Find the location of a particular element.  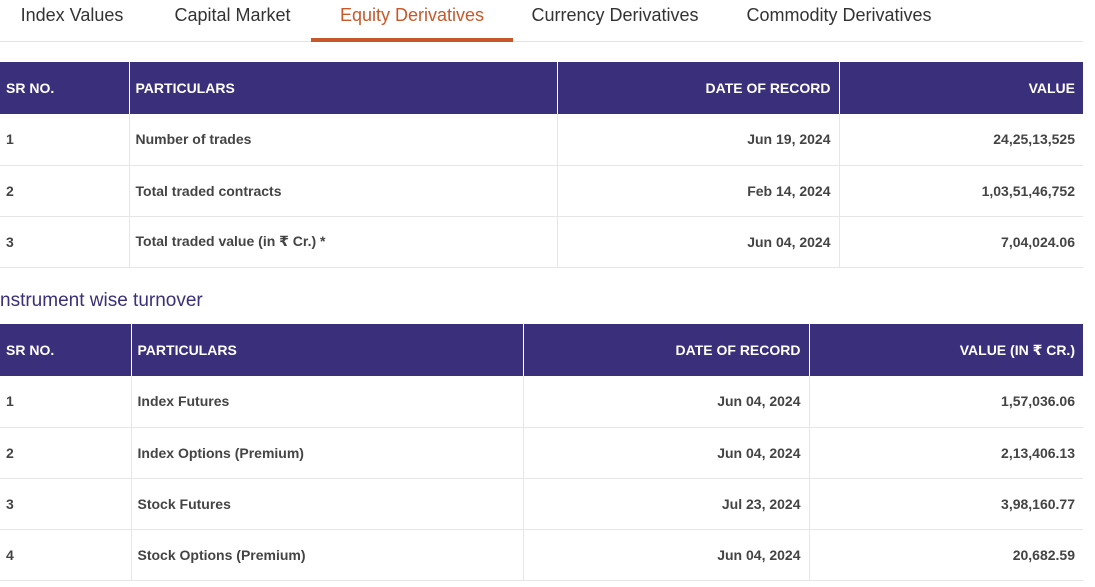

cell-particulars: Number of trades is located at coordinates (343, 140).